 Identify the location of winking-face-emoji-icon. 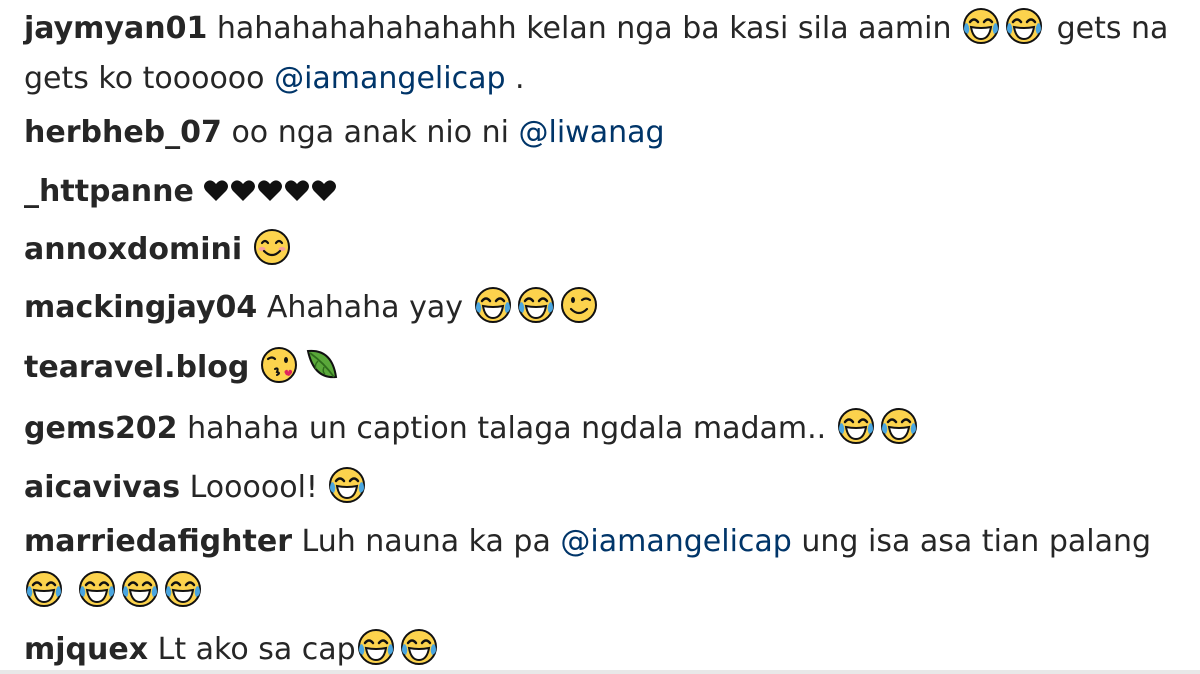
(579, 305).